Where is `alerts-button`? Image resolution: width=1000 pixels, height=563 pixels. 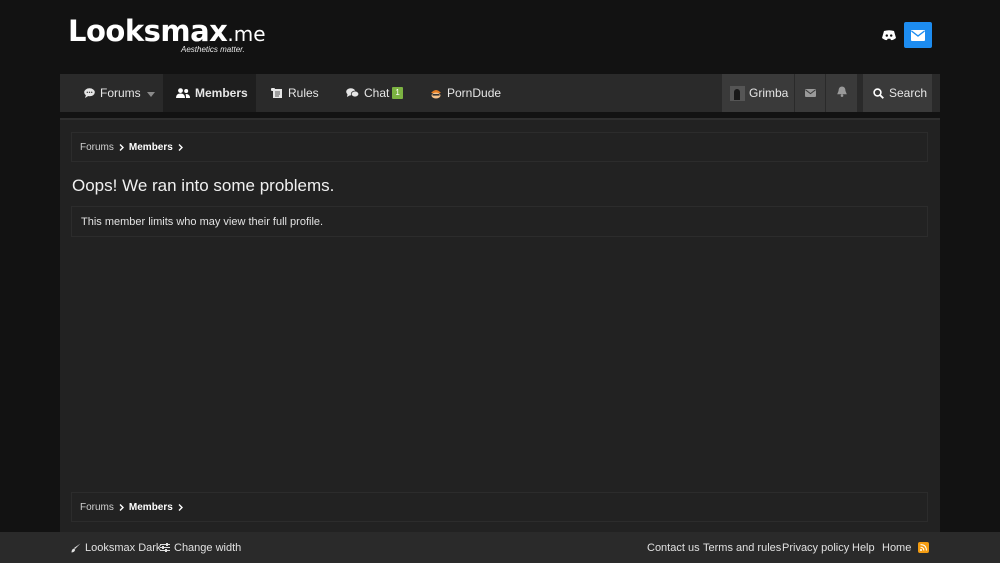 alerts-button is located at coordinates (841, 93).